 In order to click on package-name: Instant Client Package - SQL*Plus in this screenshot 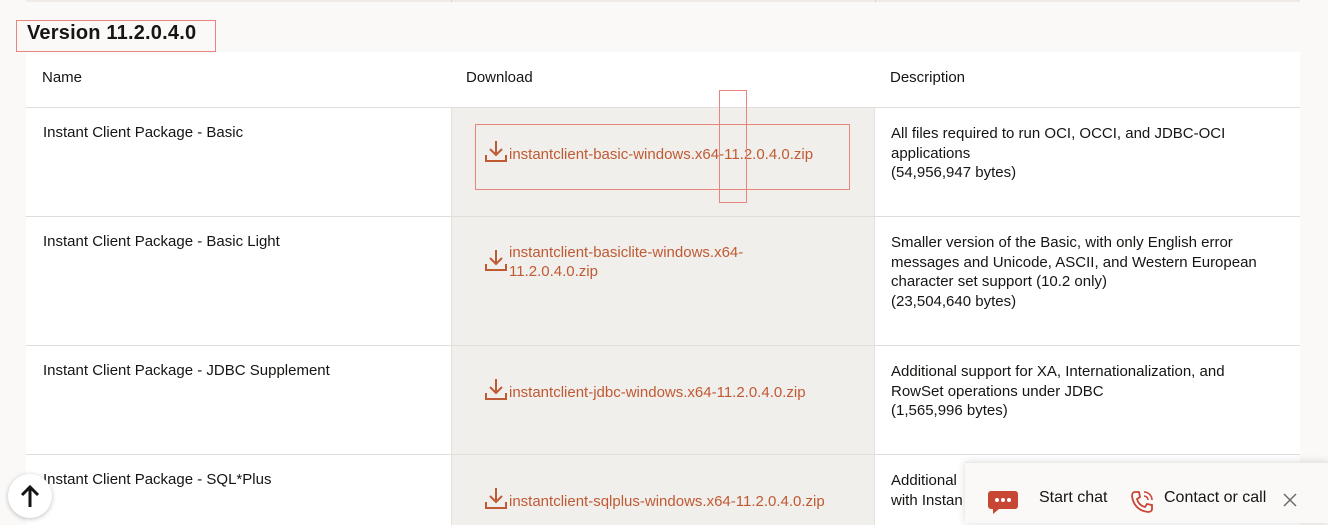, I will do `click(157, 479)`.